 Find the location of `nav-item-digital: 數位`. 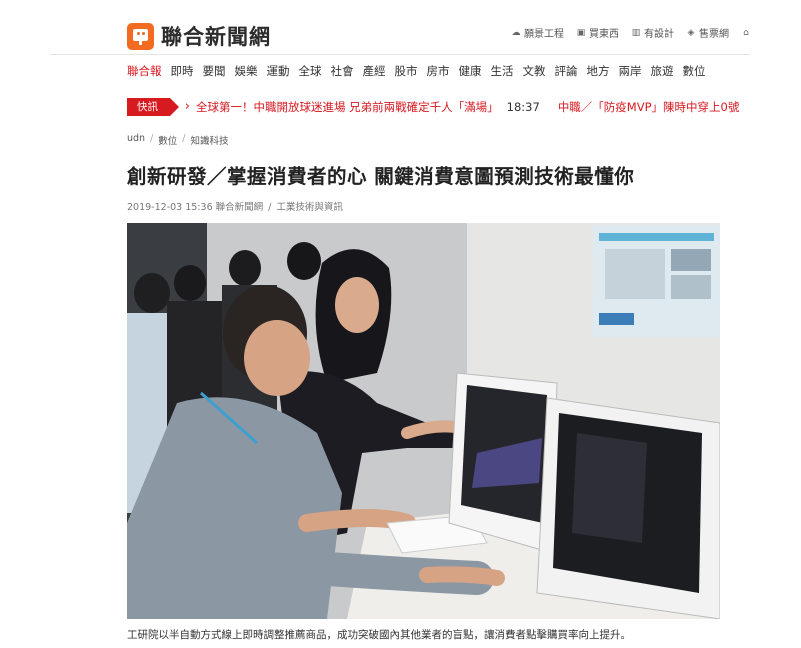

nav-item-digital: 數位 is located at coordinates (694, 71).